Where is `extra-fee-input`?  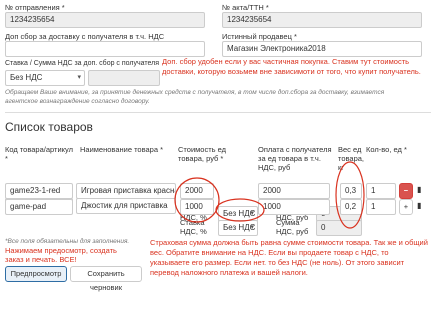
extra-fee-input is located at coordinates (105, 49).